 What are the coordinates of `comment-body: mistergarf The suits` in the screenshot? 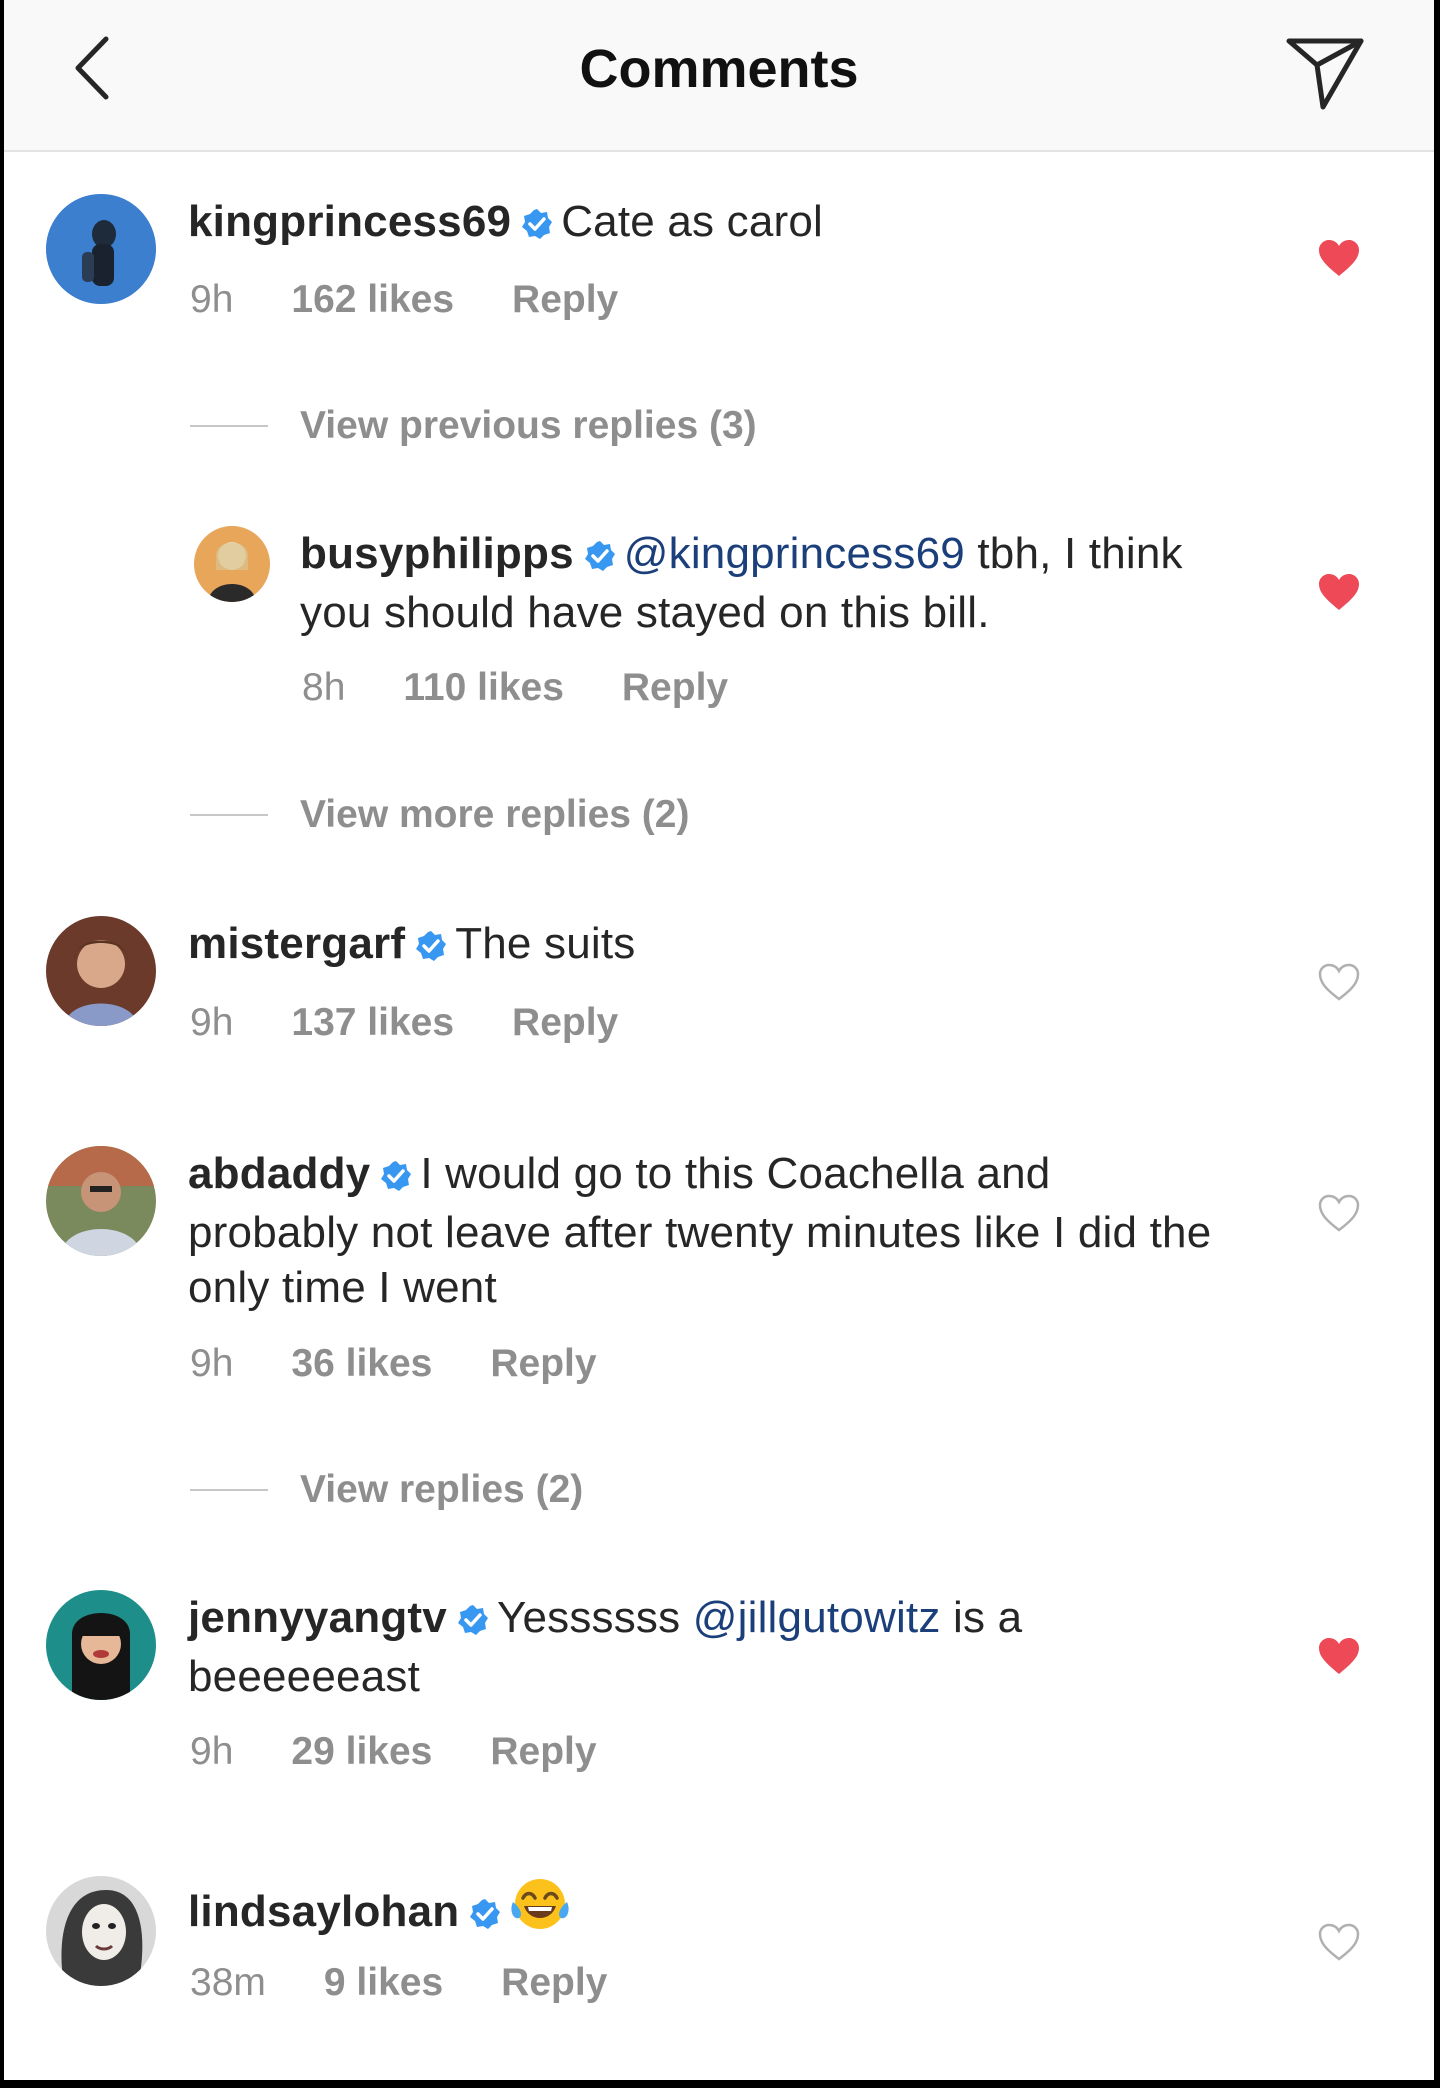 It's located at (738, 945).